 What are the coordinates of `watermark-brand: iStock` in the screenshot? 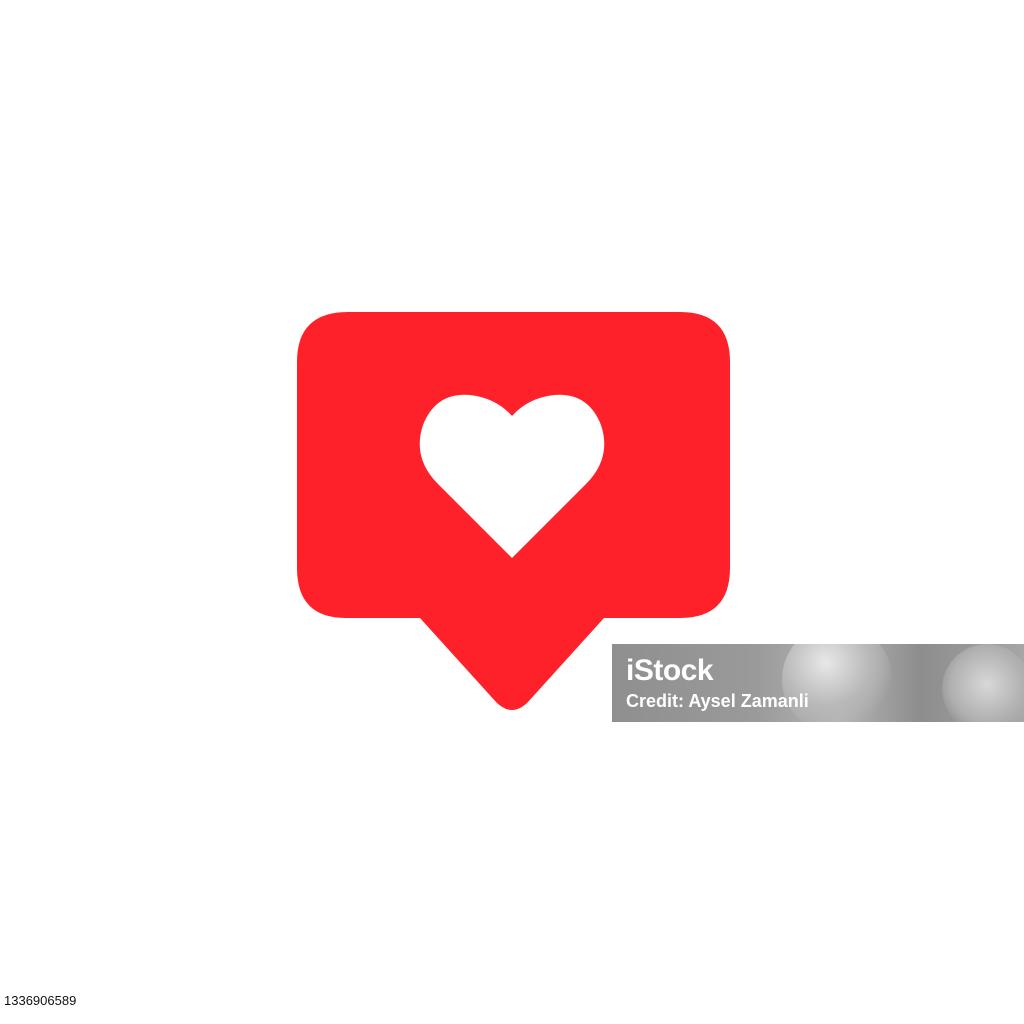 It's located at (670, 670).